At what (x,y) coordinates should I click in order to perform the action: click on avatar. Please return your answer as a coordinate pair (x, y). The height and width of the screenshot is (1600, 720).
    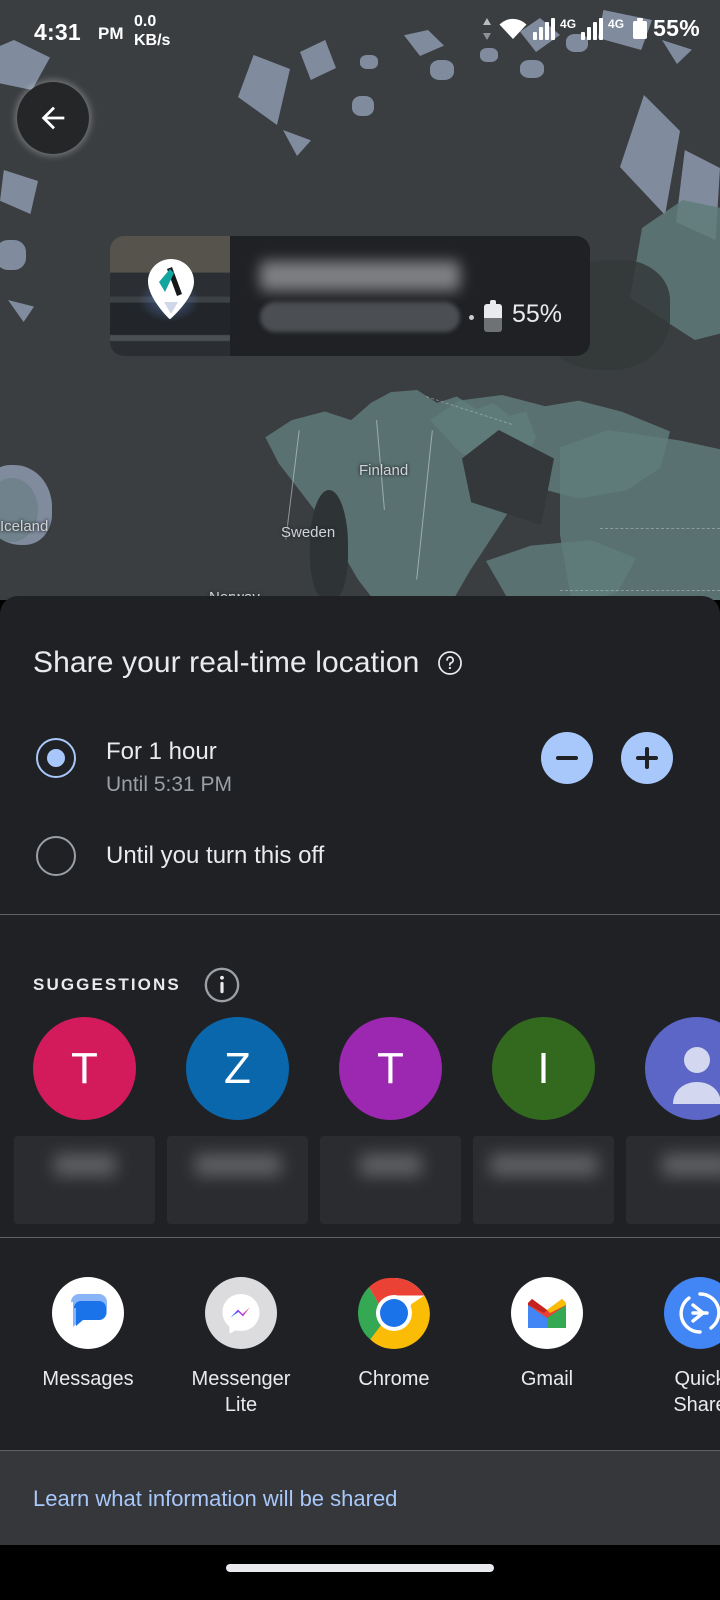
    Looking at the image, I should click on (682, 1068).